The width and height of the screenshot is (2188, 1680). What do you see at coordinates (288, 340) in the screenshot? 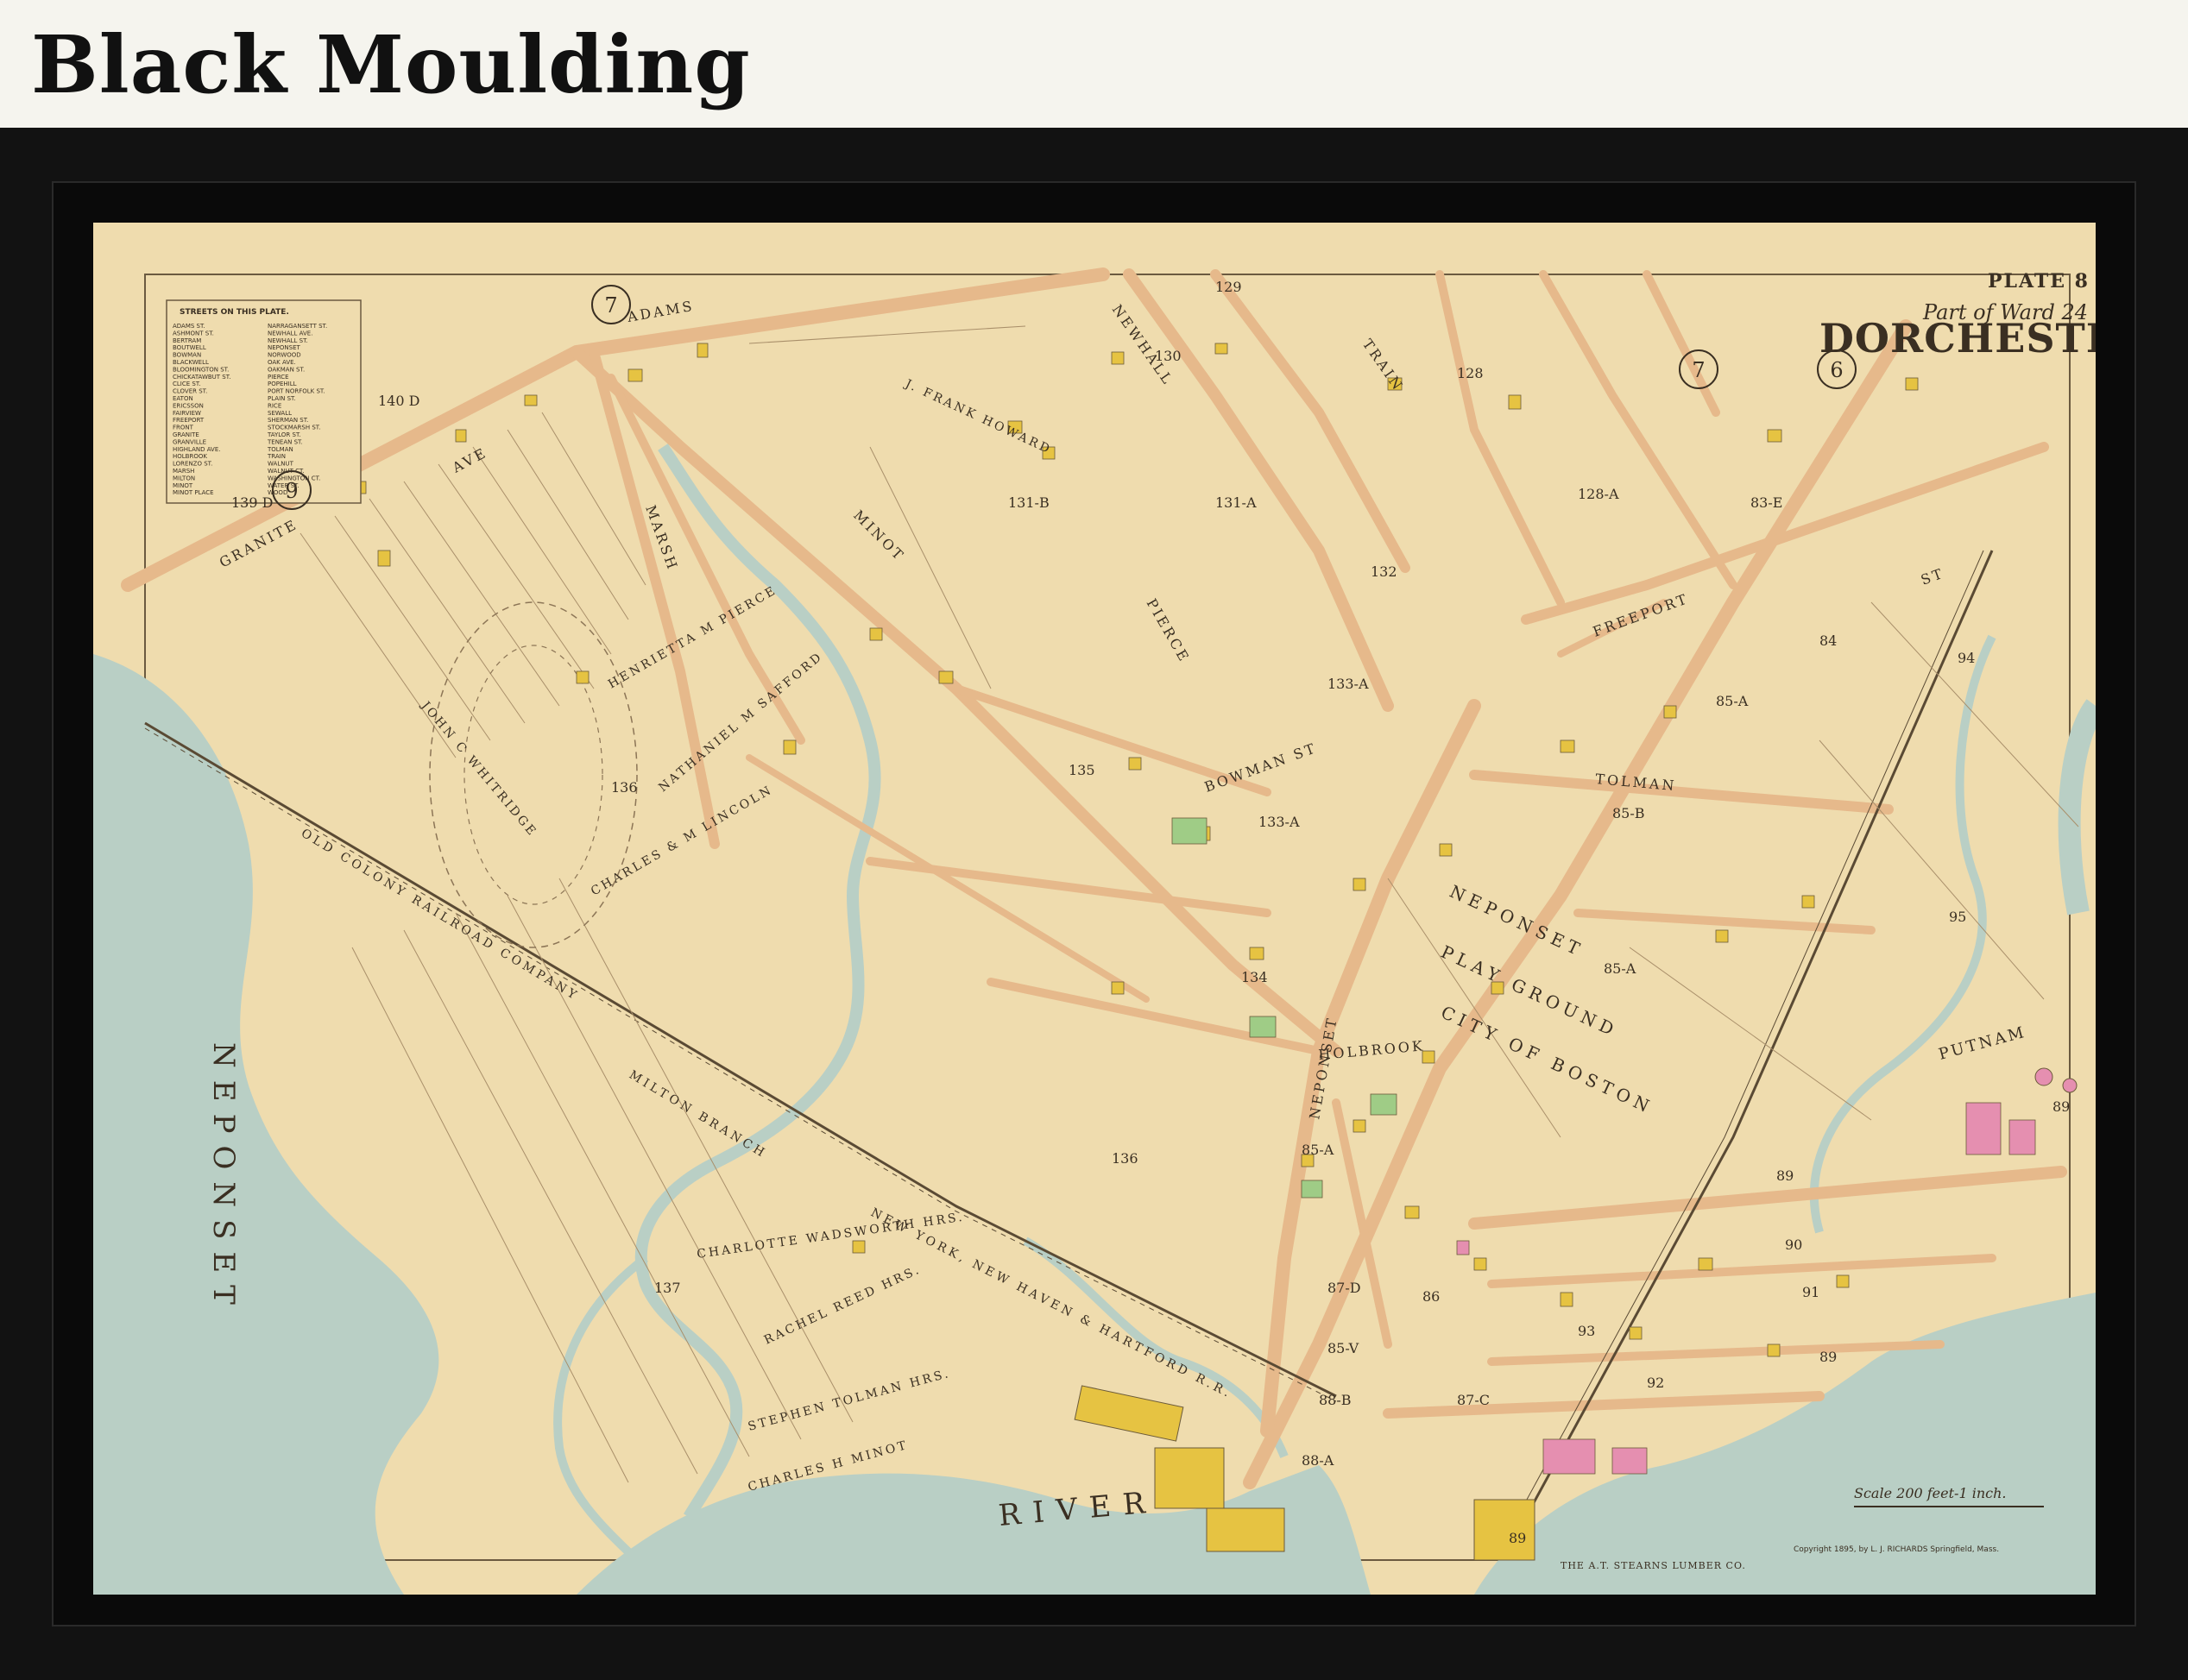
I see `street-list-item: NEWHALL ST.` at bounding box center [288, 340].